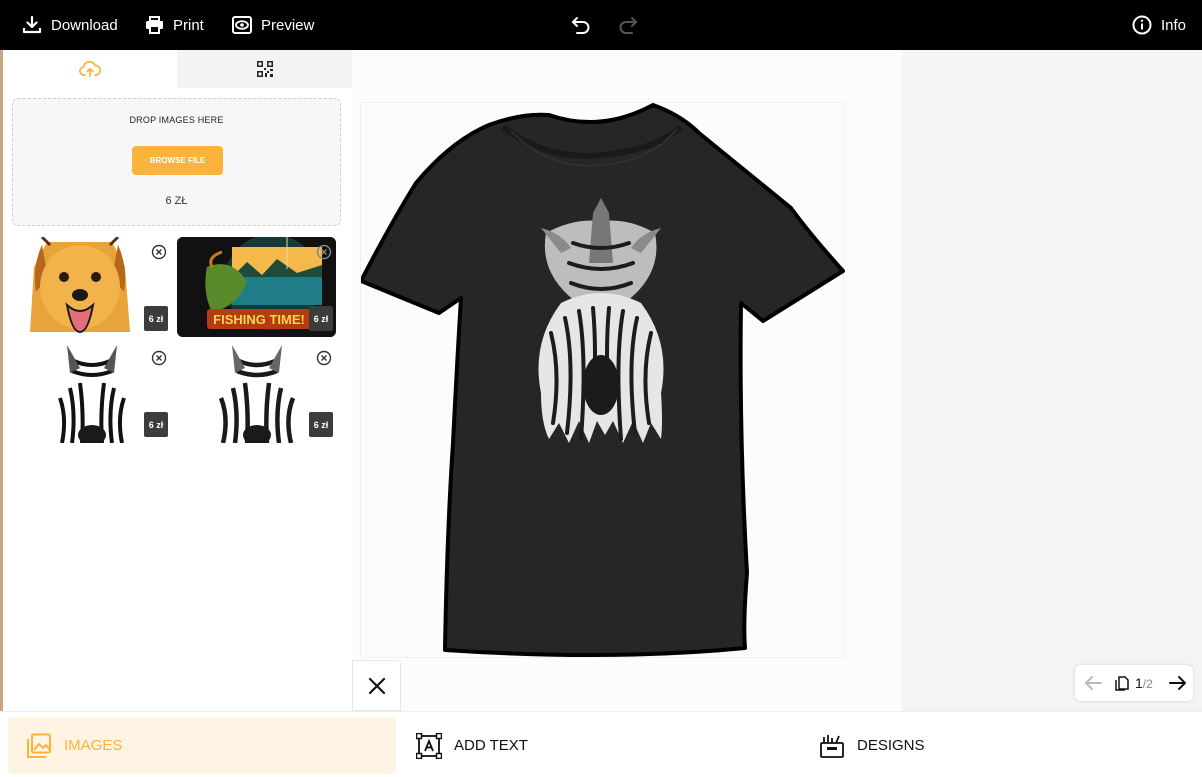 The image size is (1202, 777). I want to click on redo-icon, so click(628, 25).